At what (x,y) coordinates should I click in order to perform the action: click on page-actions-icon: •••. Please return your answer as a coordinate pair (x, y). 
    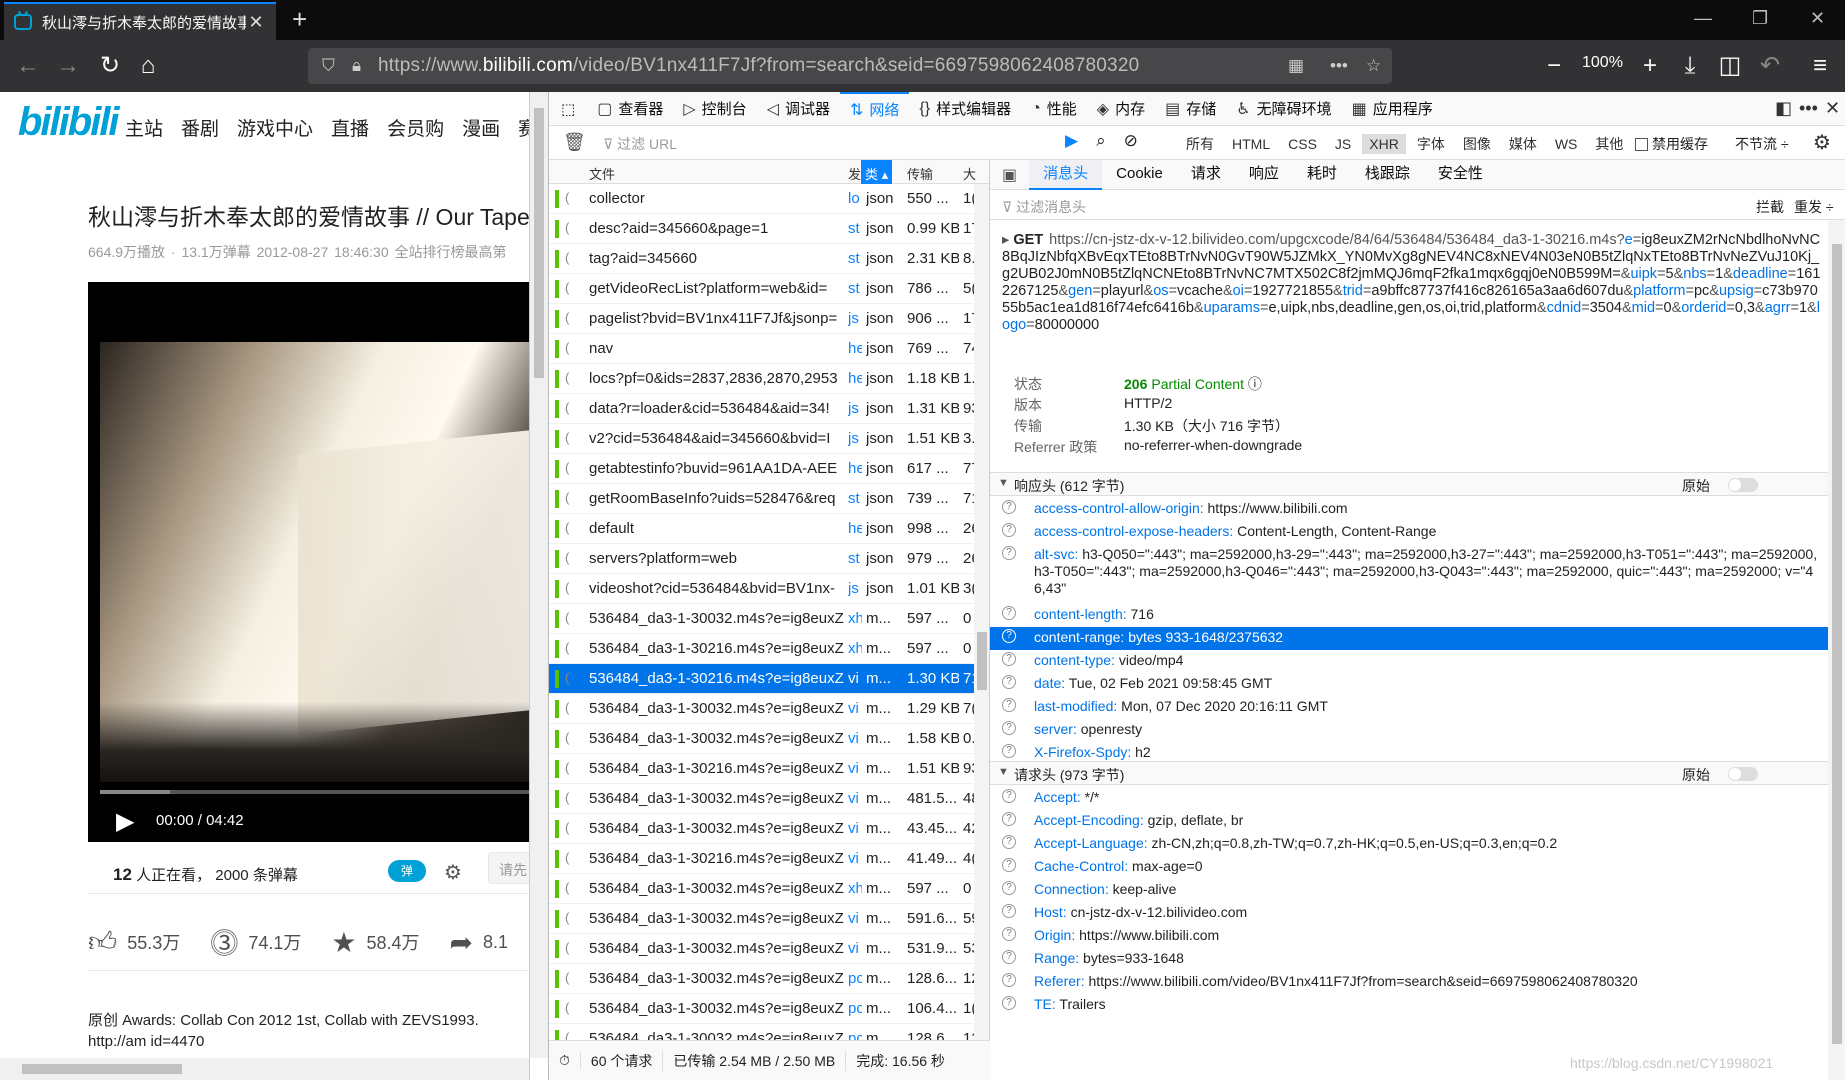
    Looking at the image, I should click on (1339, 66).